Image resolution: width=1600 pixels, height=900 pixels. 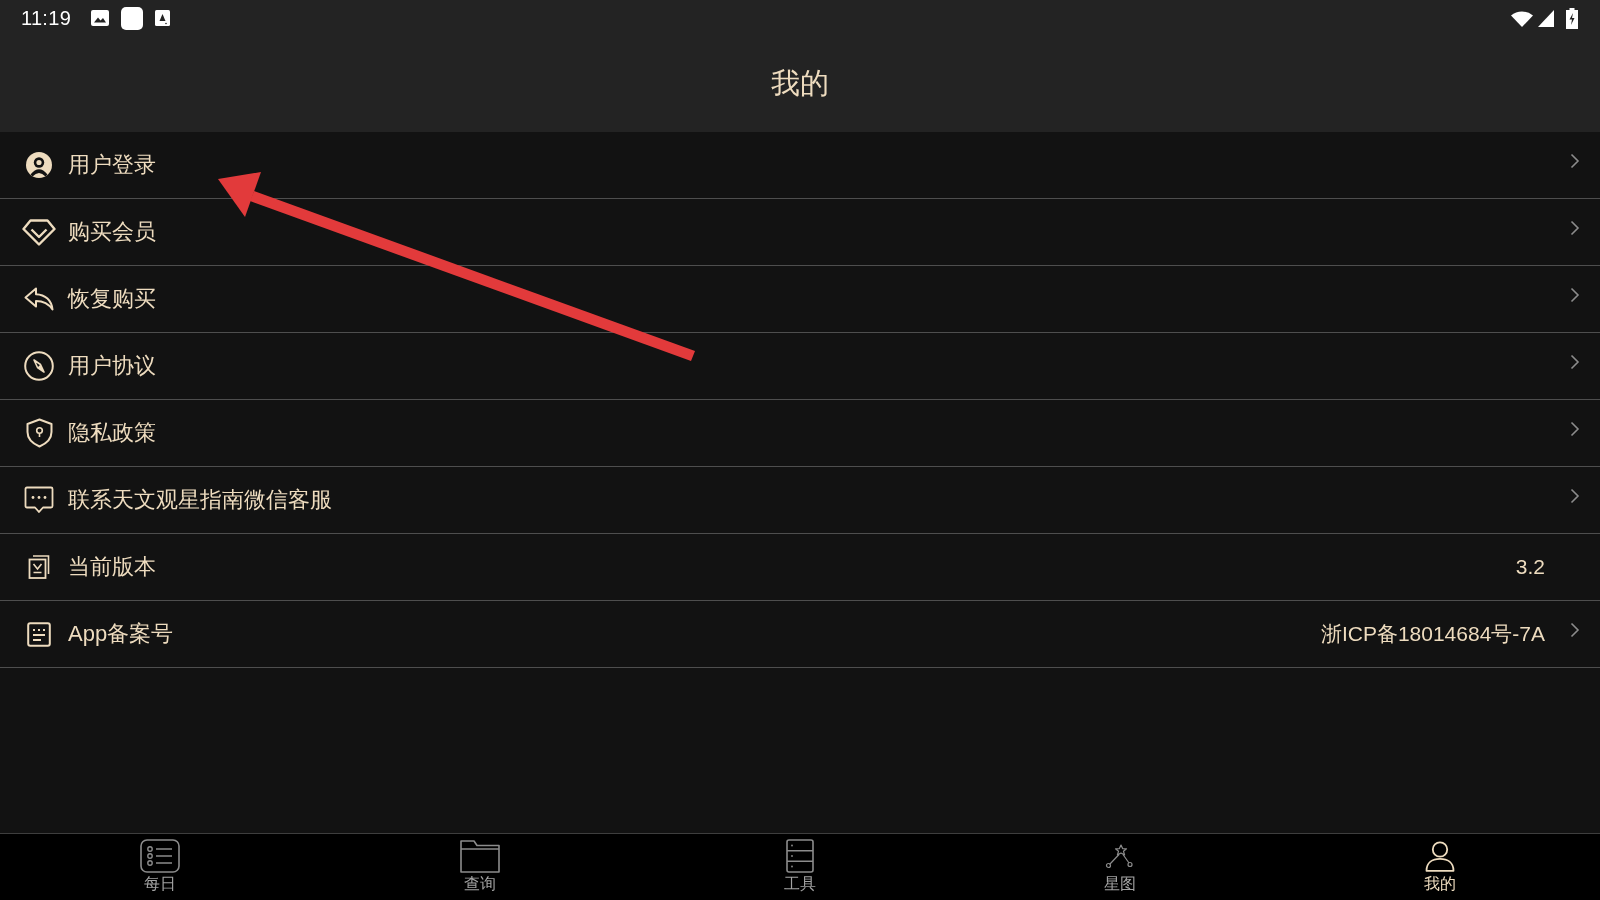 I want to click on constellation-icon, so click(x=1120, y=856).